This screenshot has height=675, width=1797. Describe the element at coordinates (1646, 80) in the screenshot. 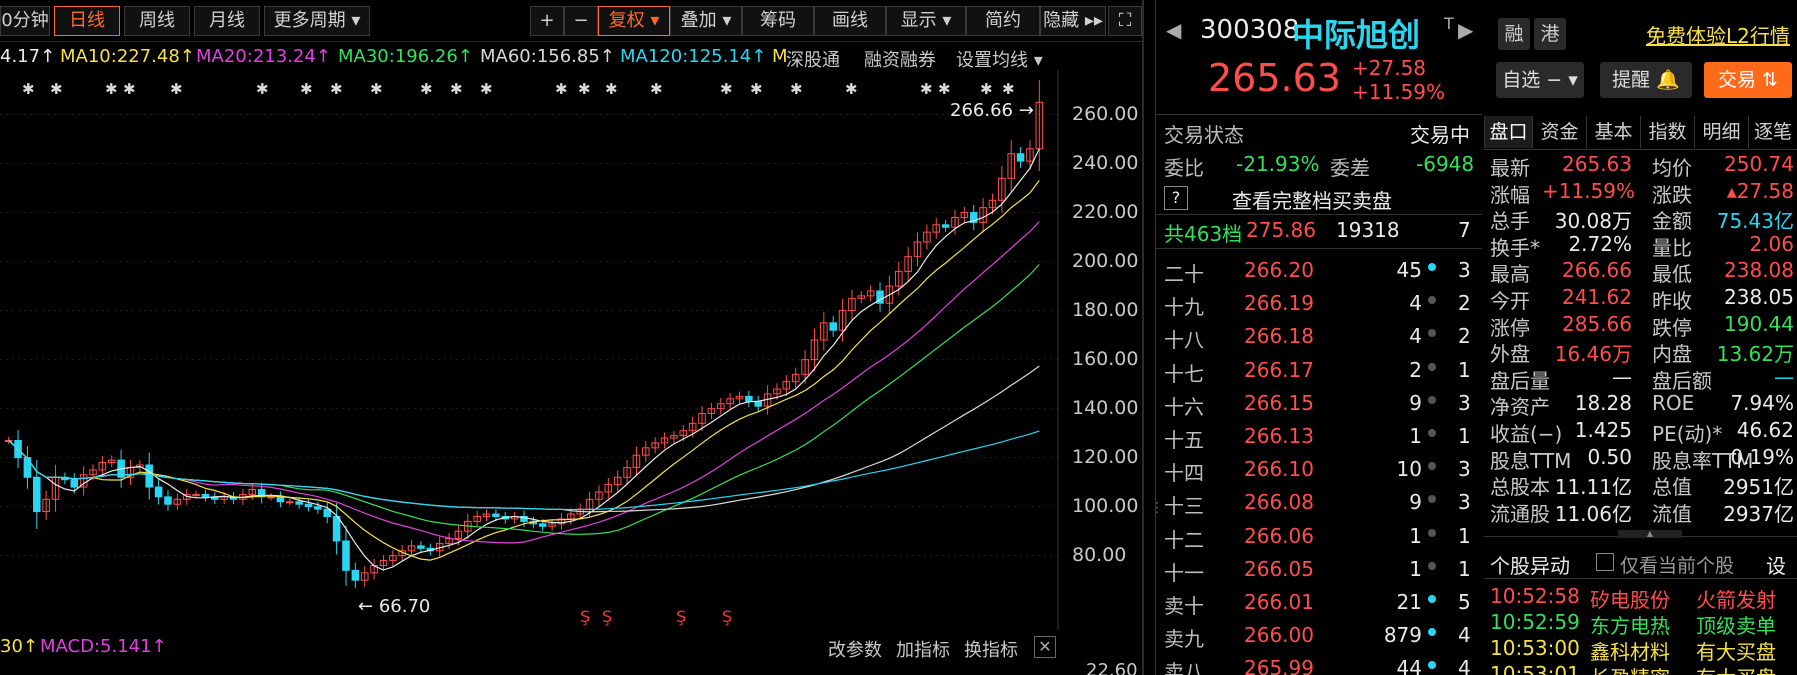

I see `price-alert-button: 提醒 🔔` at that location.